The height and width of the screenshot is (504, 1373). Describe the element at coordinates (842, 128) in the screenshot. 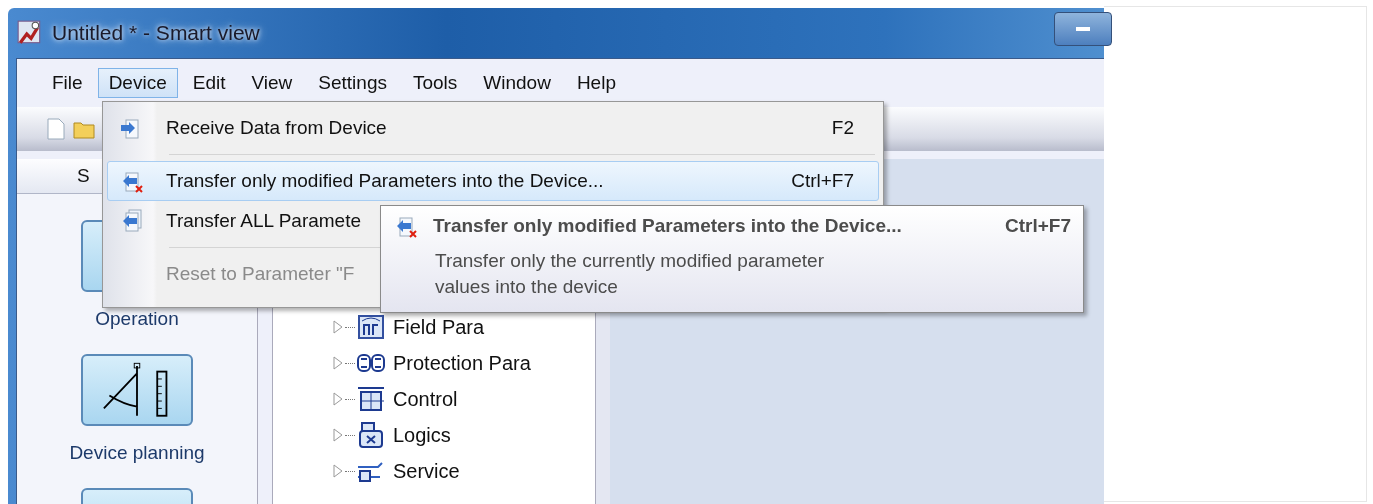

I see `shortcut-label: F2` at that location.